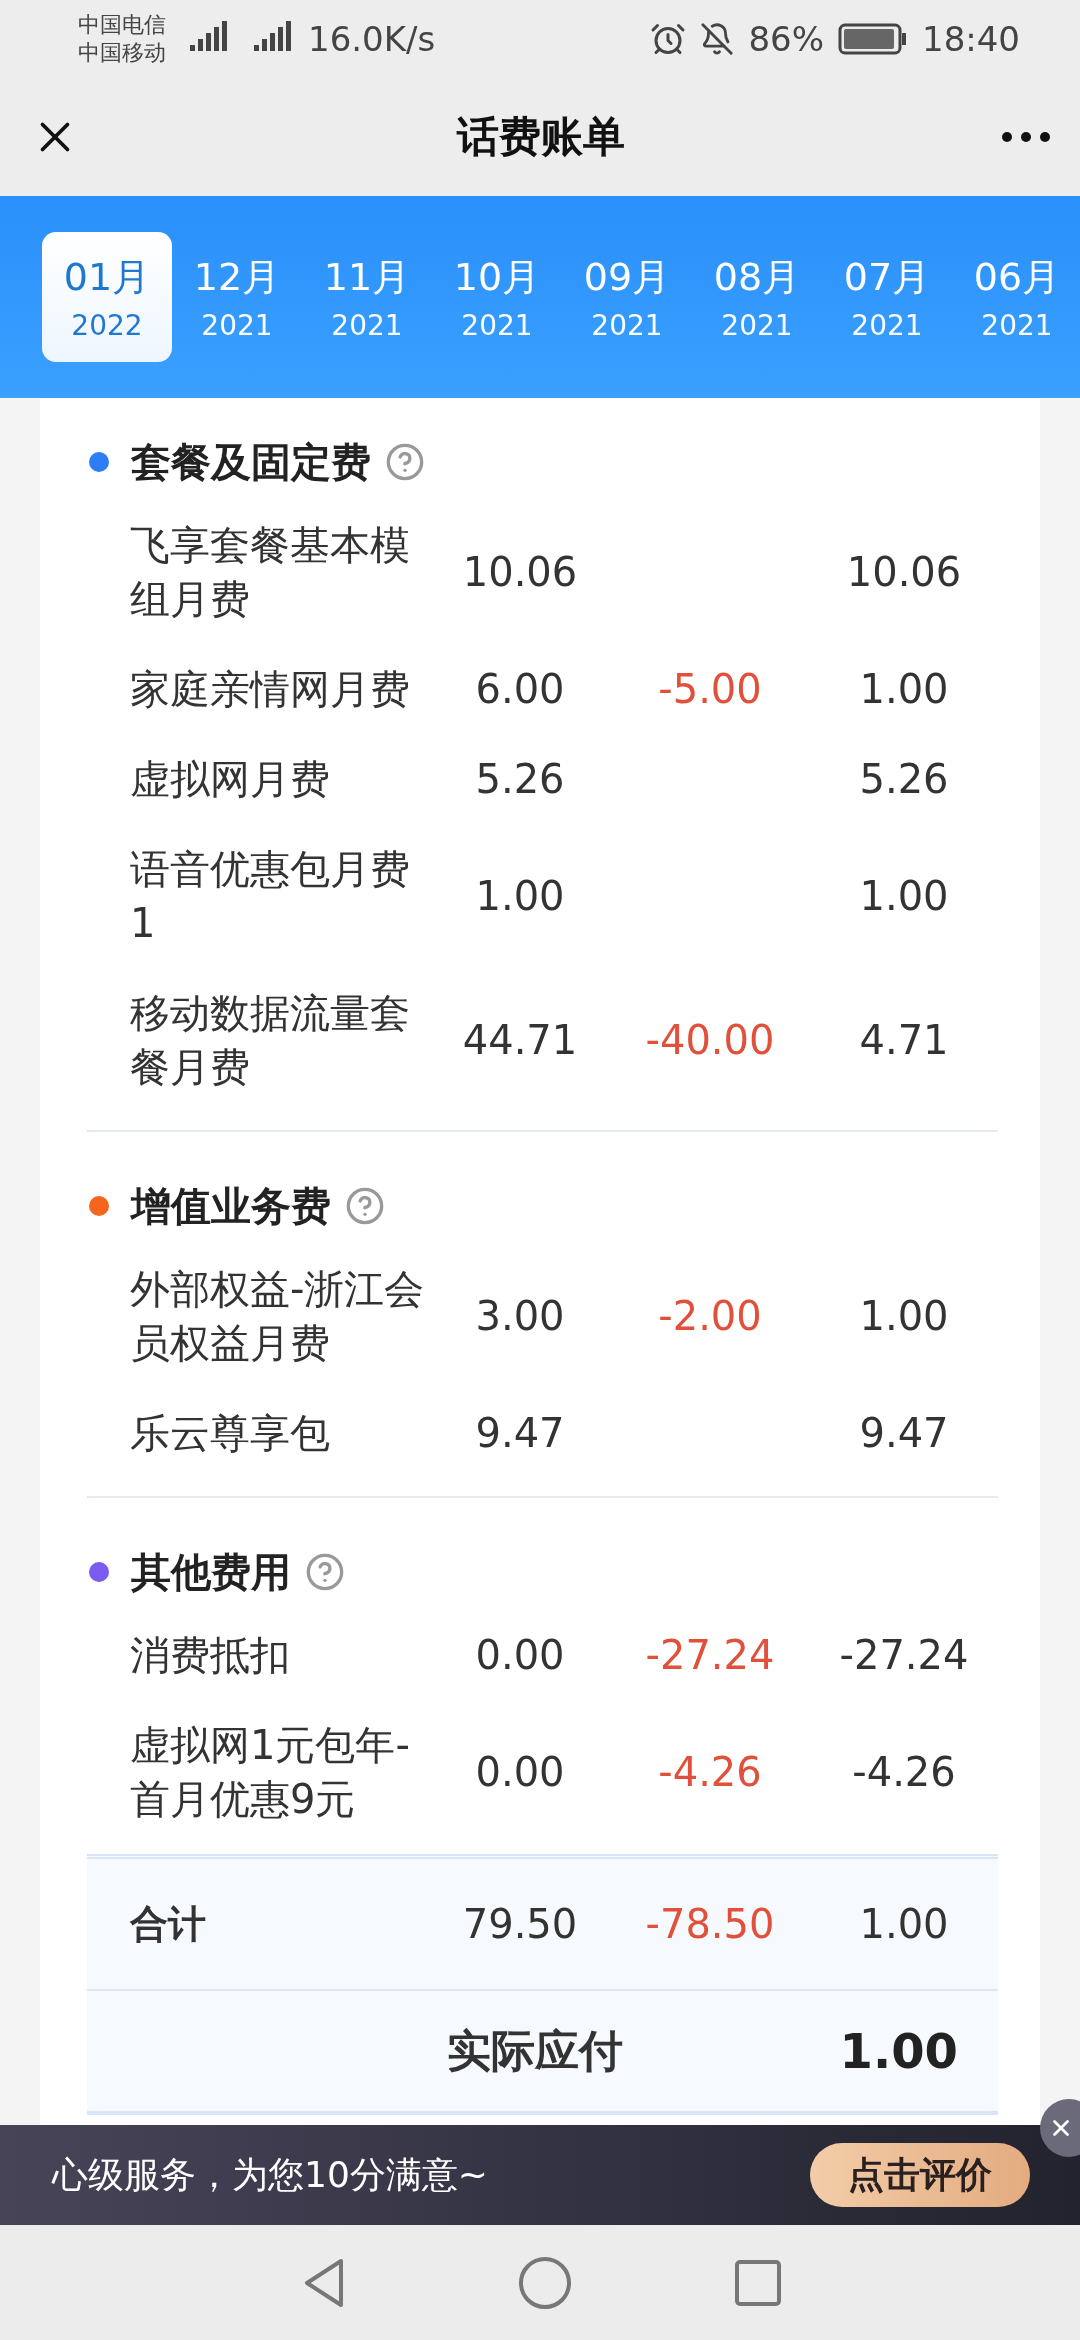 The width and height of the screenshot is (1080, 2340). Describe the element at coordinates (710, 1924) in the screenshot. I see `total-discount: -78.50` at that location.